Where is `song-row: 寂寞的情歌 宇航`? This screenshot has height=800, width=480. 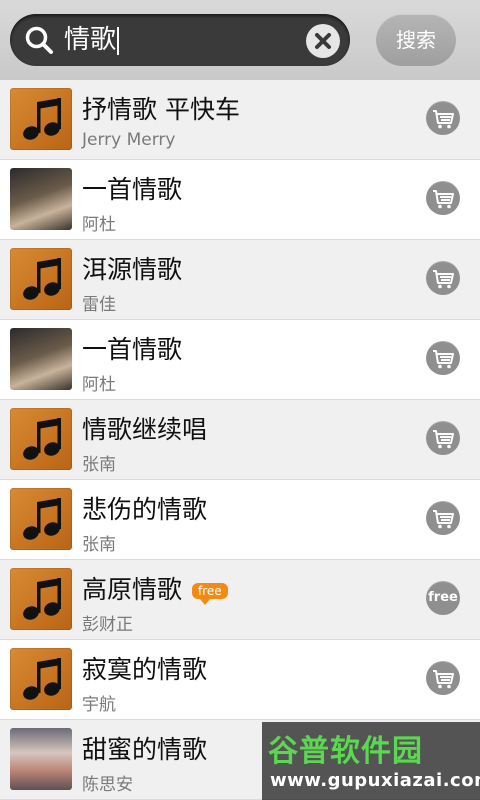
song-row: 寂寞的情歌 宇航 is located at coordinates (240, 680).